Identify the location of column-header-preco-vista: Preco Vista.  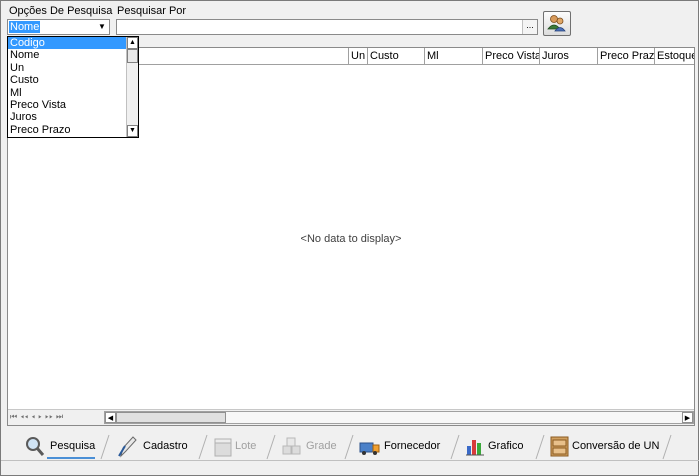
(511, 56).